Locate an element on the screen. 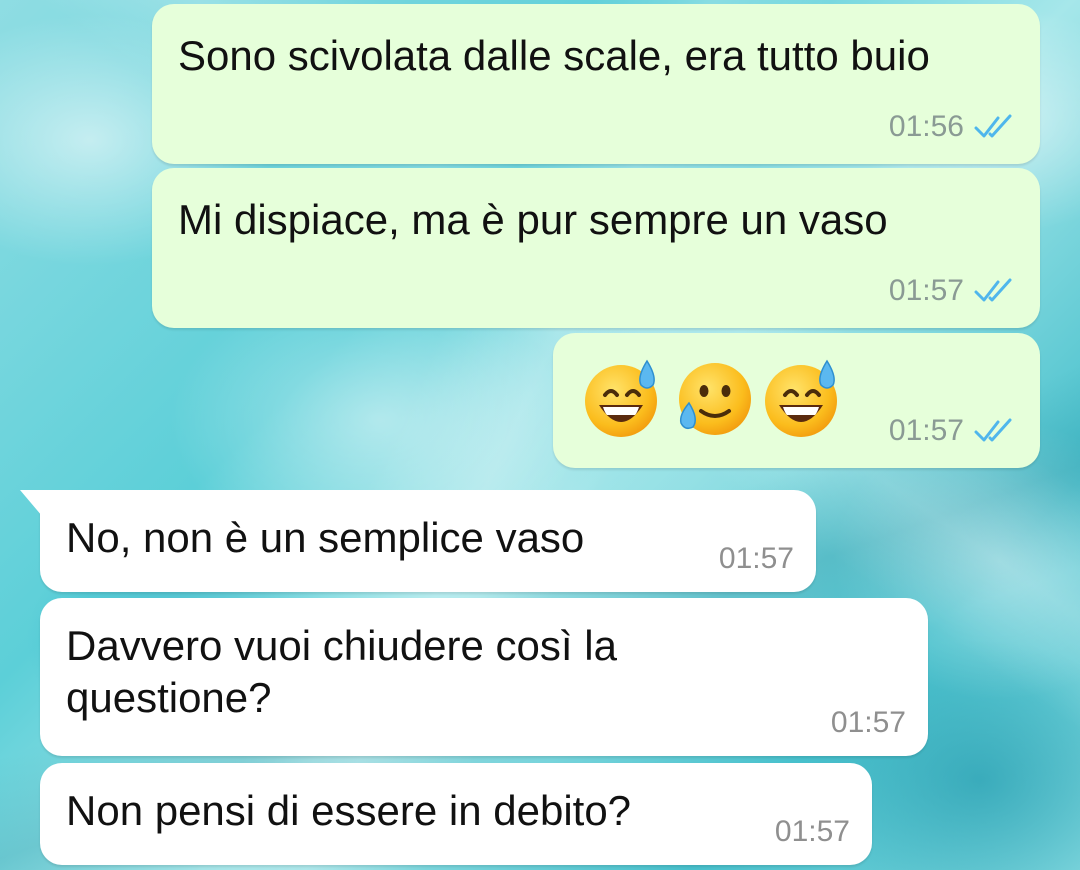 Image resolution: width=1080 pixels, height=870 pixels. message-text: Mi dispiace, ma è pur sempre un vaso is located at coordinates (533, 219).